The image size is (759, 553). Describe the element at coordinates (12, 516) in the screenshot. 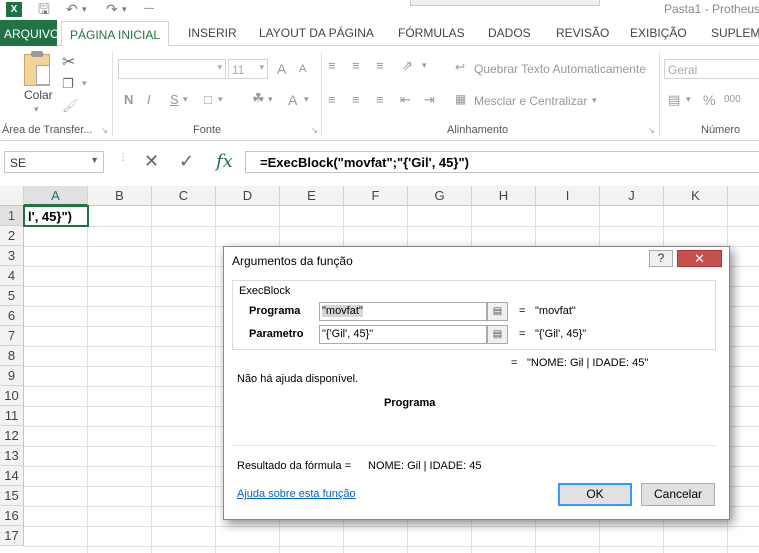

I see `row-header: 16` at that location.